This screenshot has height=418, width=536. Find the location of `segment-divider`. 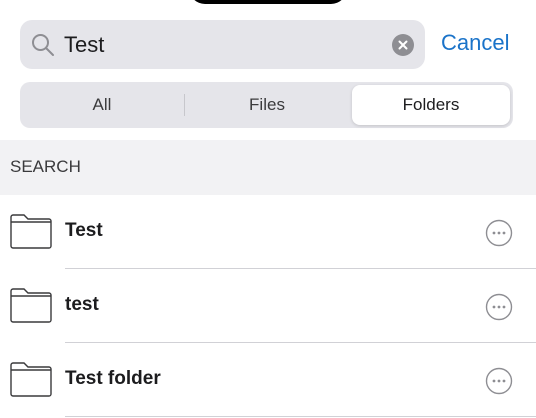

segment-divider is located at coordinates (184, 105).